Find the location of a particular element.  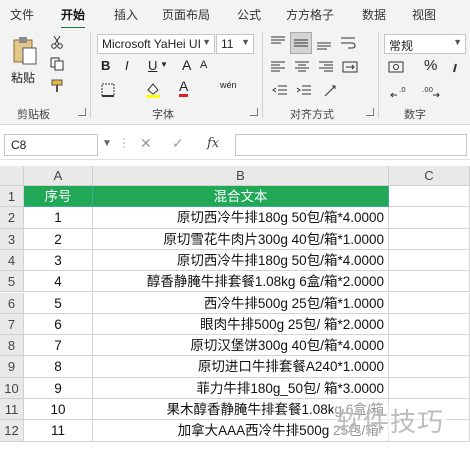

increase-indent-icon is located at coordinates (304, 91).